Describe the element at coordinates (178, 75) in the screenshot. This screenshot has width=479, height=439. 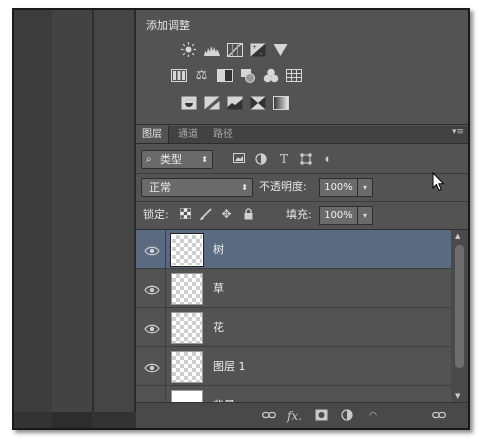
I see `color-balance-icon` at that location.